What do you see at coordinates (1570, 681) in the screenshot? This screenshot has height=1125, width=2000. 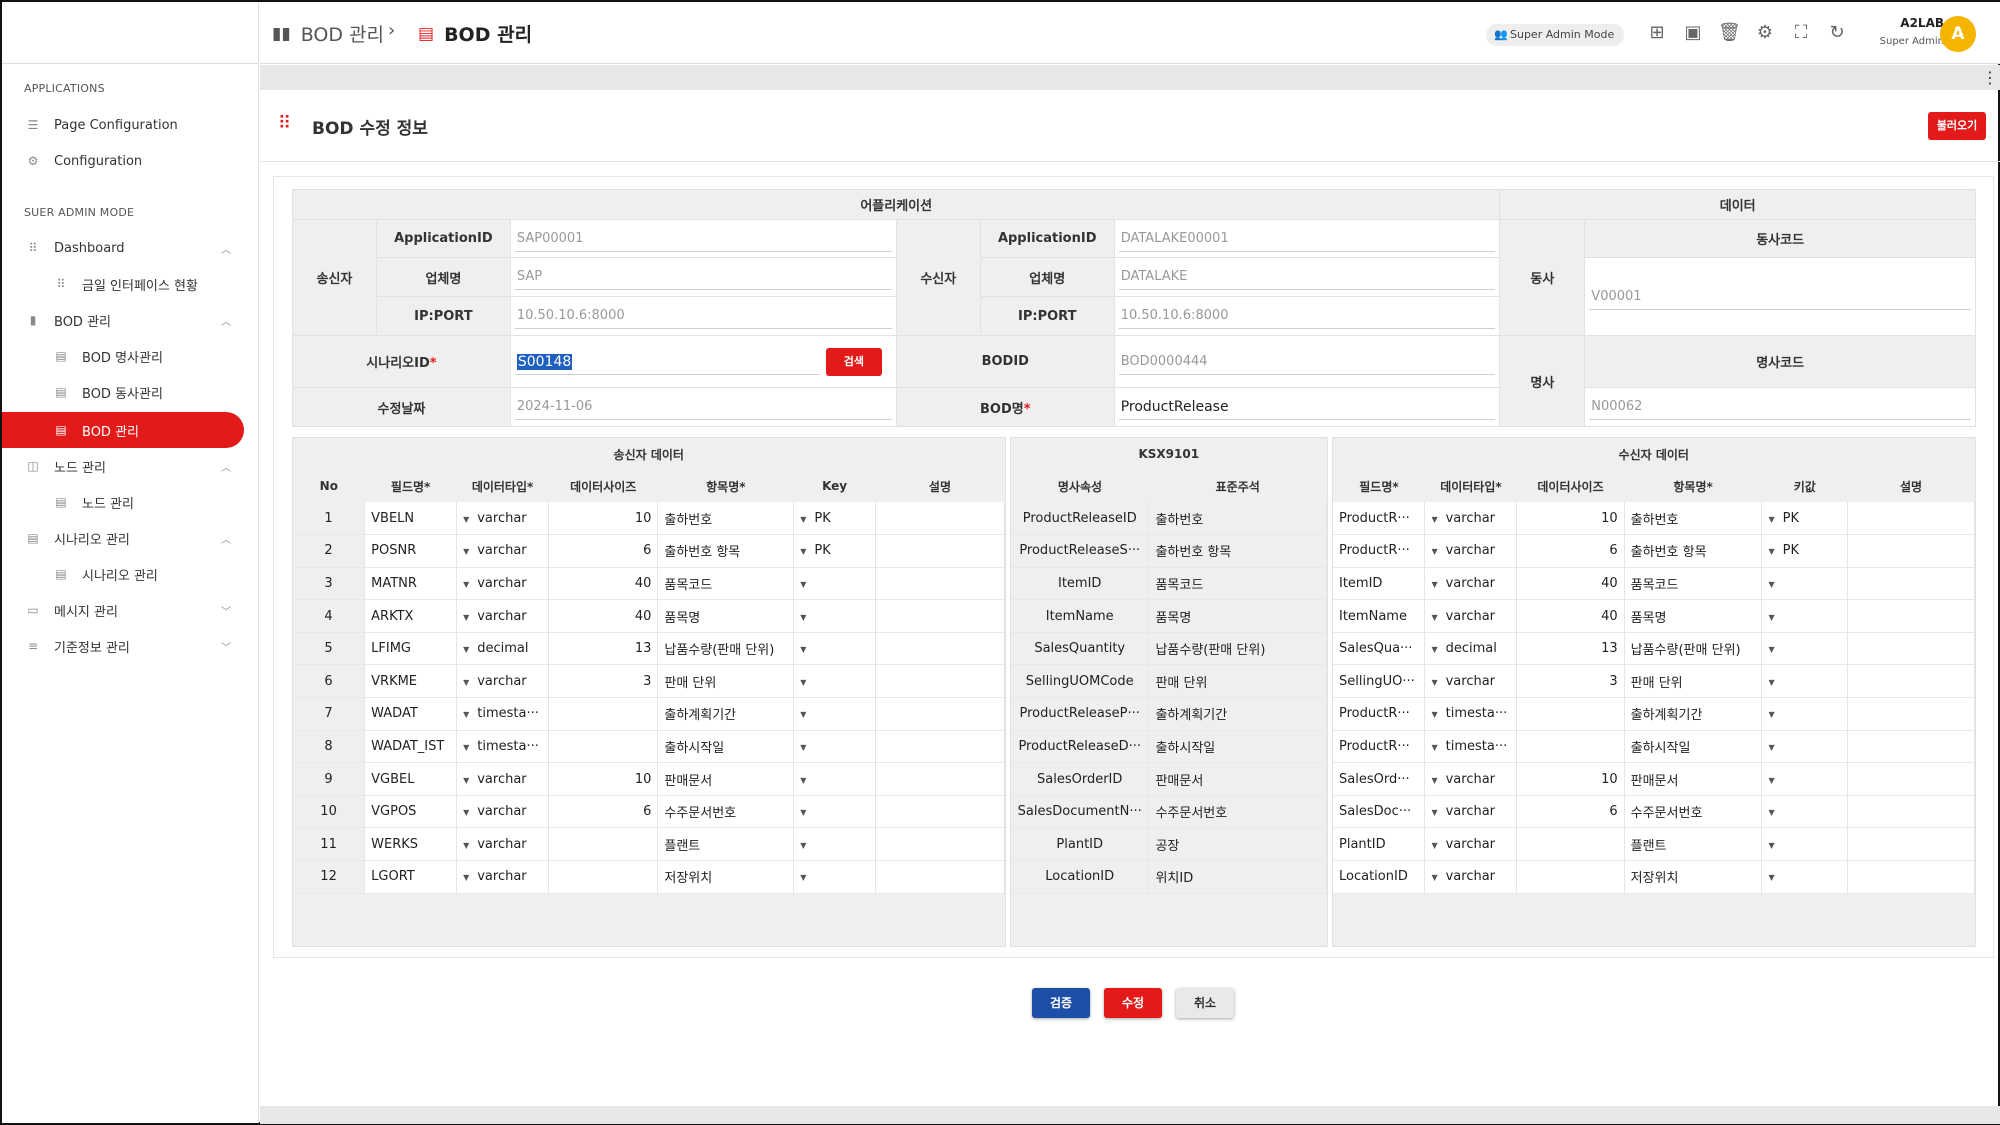 I see `receiver-data-size: 3` at bounding box center [1570, 681].